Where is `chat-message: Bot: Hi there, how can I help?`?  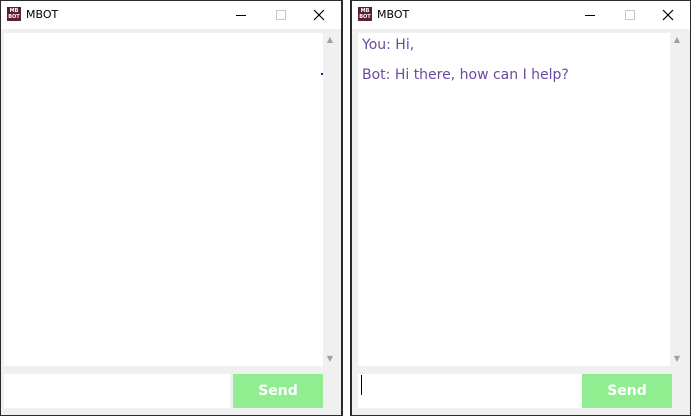 chat-message: Bot: Hi there, how can I help? is located at coordinates (465, 75).